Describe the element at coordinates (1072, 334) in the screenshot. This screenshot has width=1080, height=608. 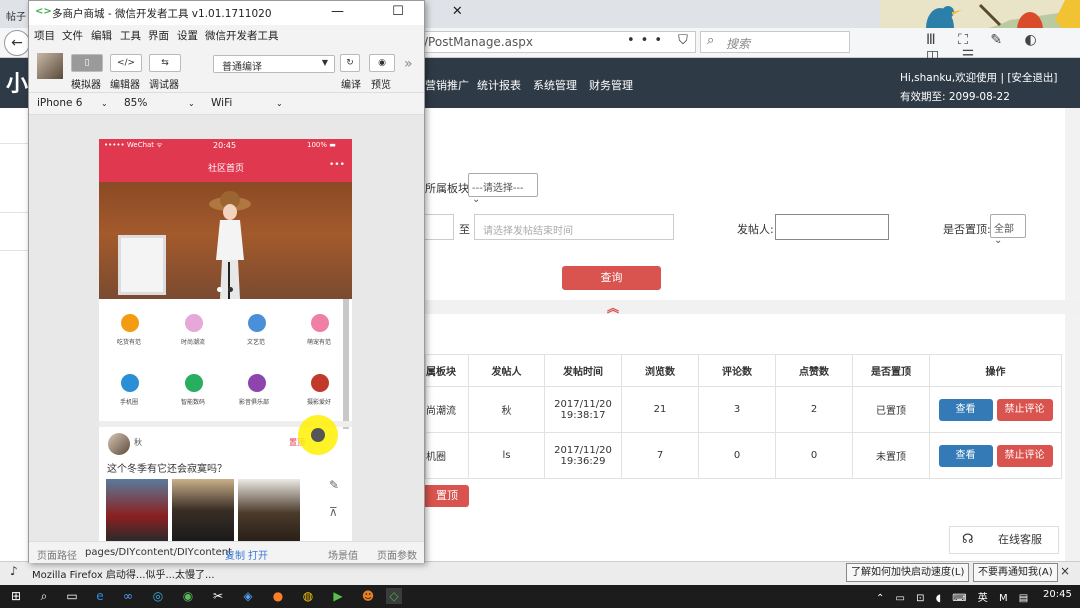
I see `page-scrollbar` at that location.